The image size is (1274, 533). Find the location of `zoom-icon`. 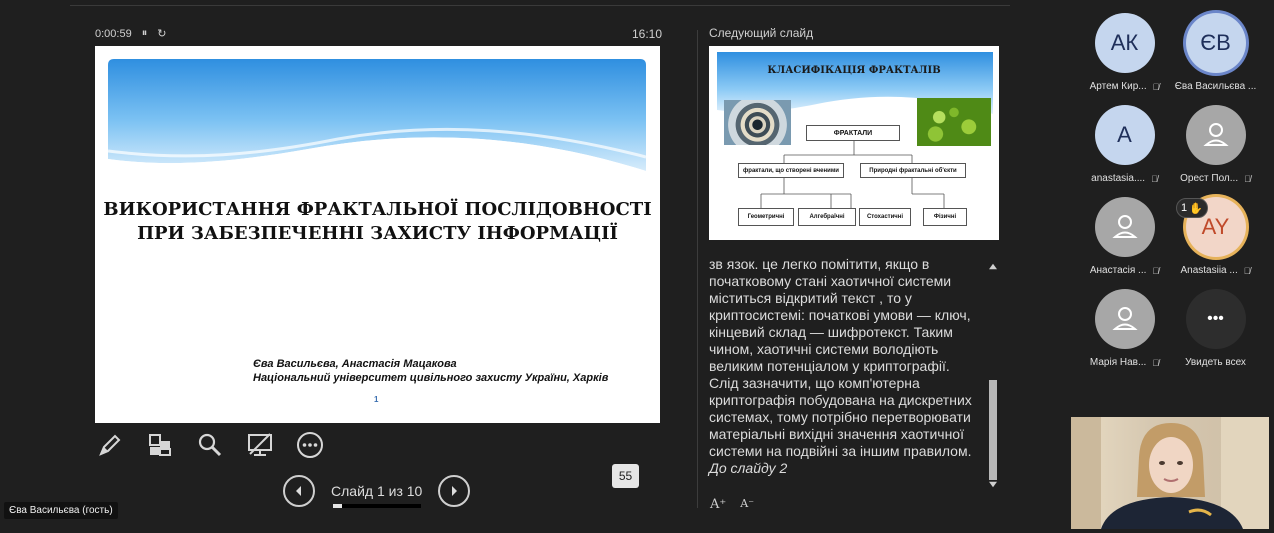

zoom-icon is located at coordinates (210, 445).